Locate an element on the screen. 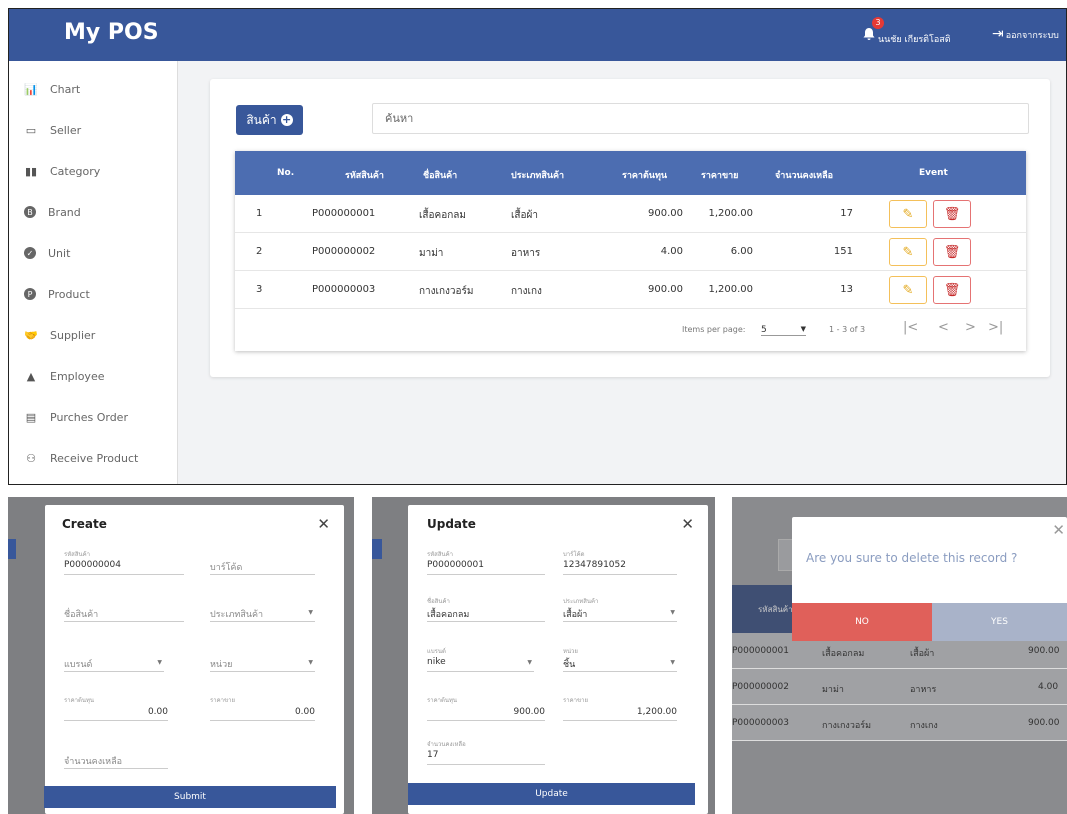 This screenshot has height=814, width=1067. book-icon: ▮▮ is located at coordinates (31, 171).